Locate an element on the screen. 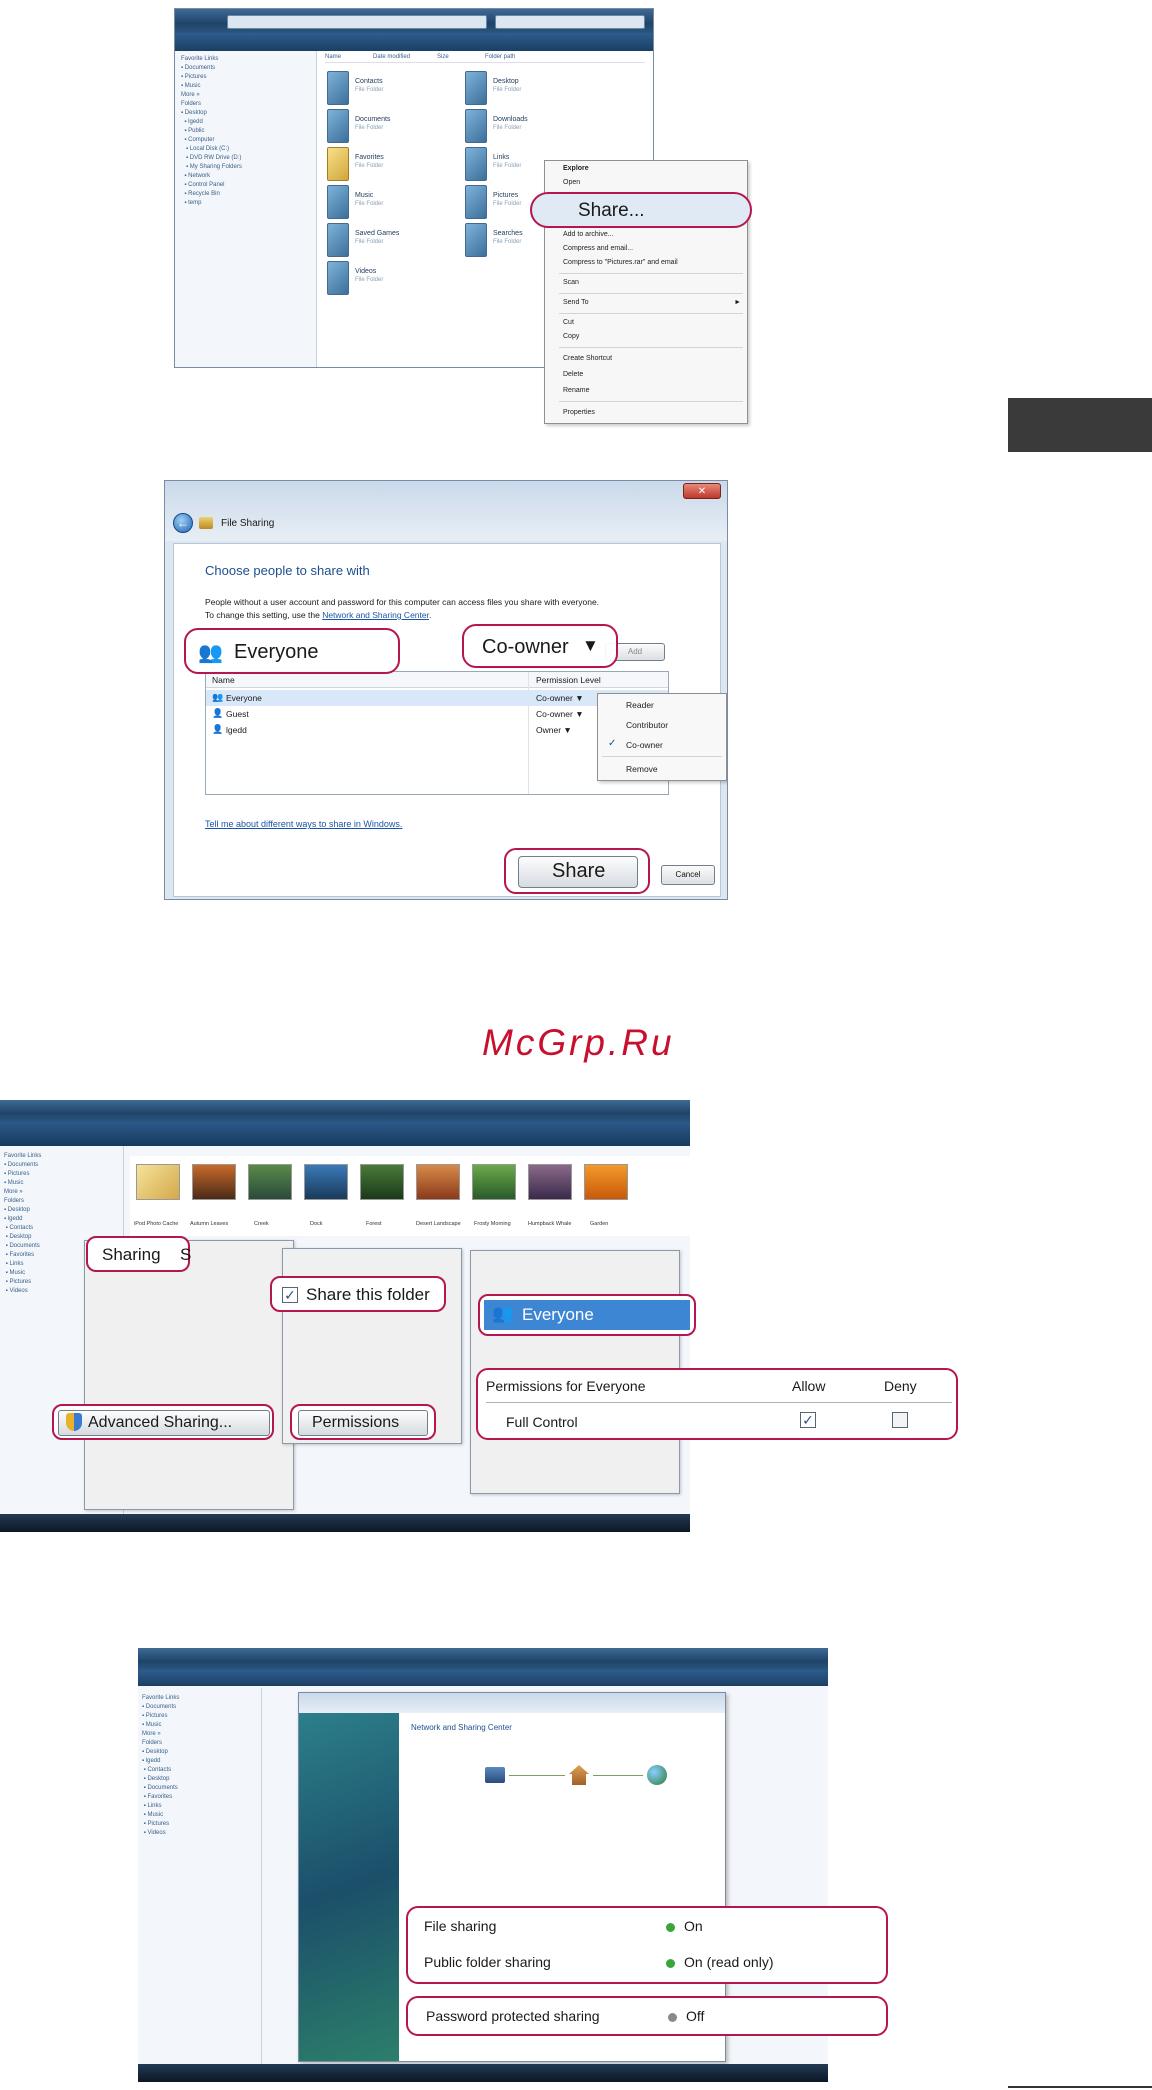 Image resolution: width=1152 pixels, height=2090 pixels. menu-item-explore: Explore is located at coordinates (576, 168).